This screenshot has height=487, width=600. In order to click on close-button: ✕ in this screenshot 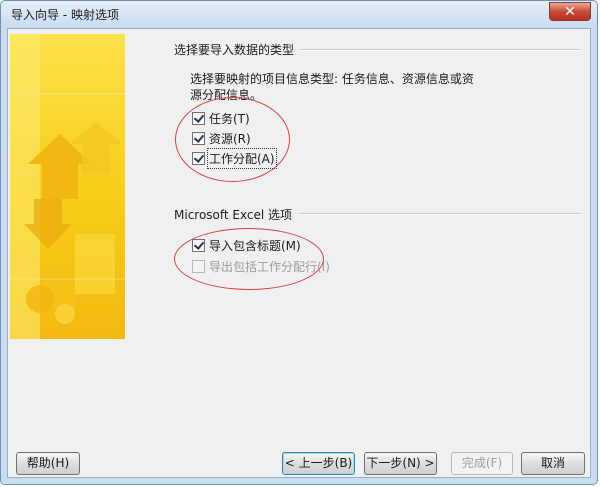, I will do `click(570, 11)`.